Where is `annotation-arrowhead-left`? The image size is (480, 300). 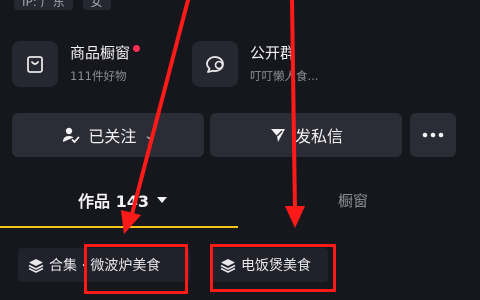
annotation-arrowhead-left is located at coordinates (131, 222).